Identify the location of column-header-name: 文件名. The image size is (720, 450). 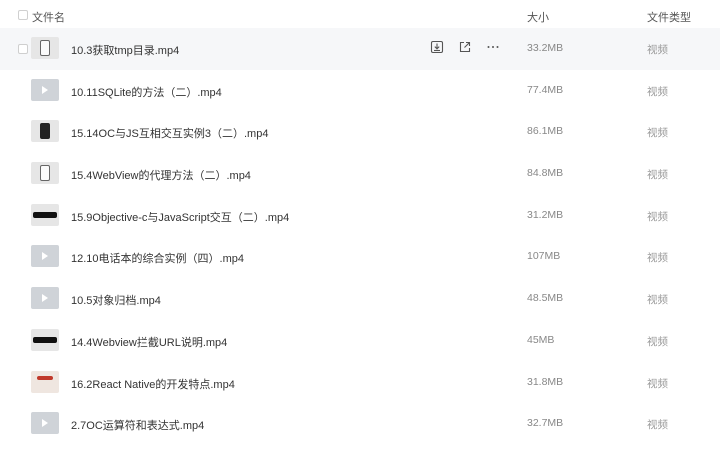
(48, 17).